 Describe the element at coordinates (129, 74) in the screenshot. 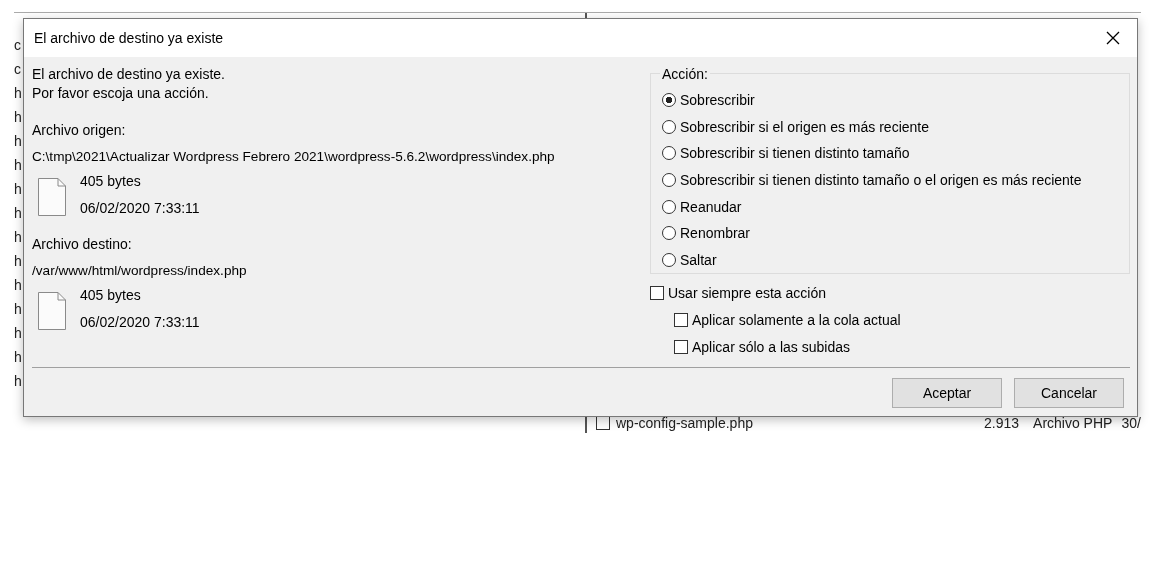

I see `message-text: El archivo de destino ya existe.` at that location.